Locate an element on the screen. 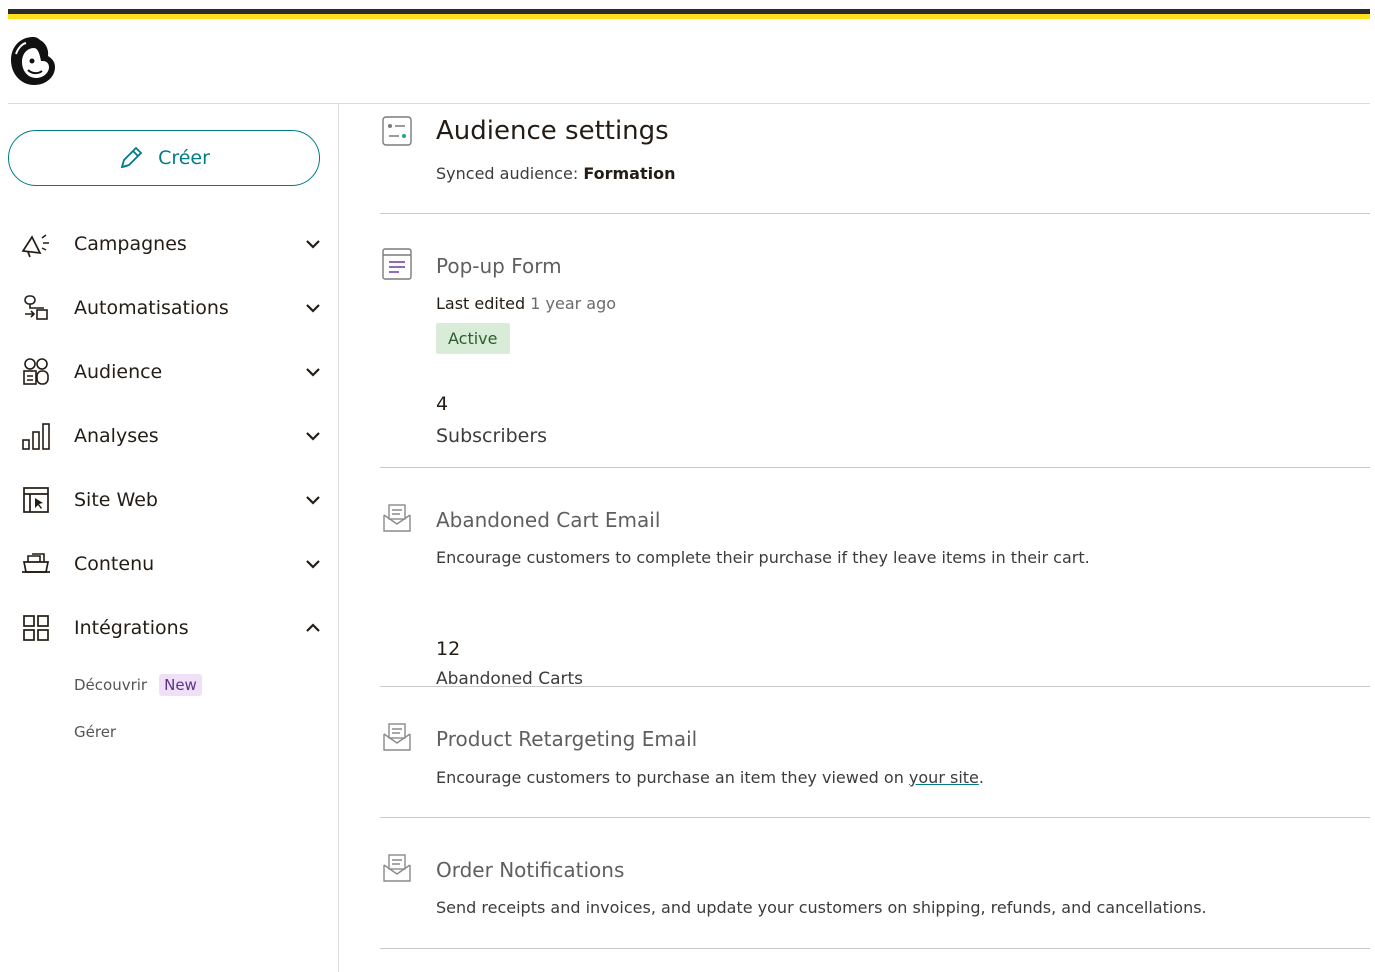 The image size is (1375, 972). product-retargeting-suffix: . is located at coordinates (981, 777).